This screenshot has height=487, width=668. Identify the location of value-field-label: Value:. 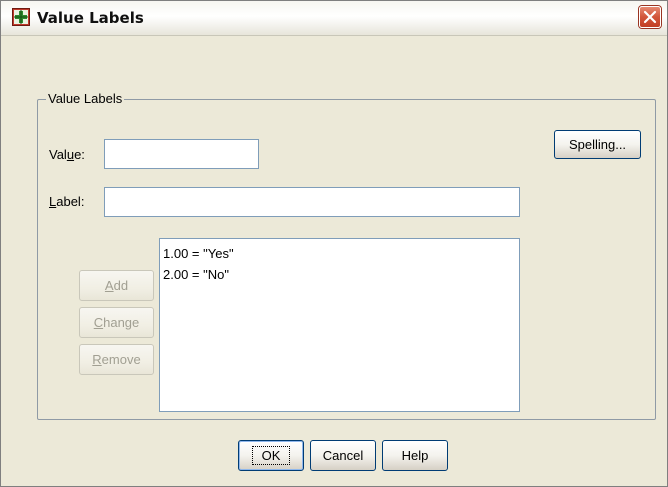
(67, 154).